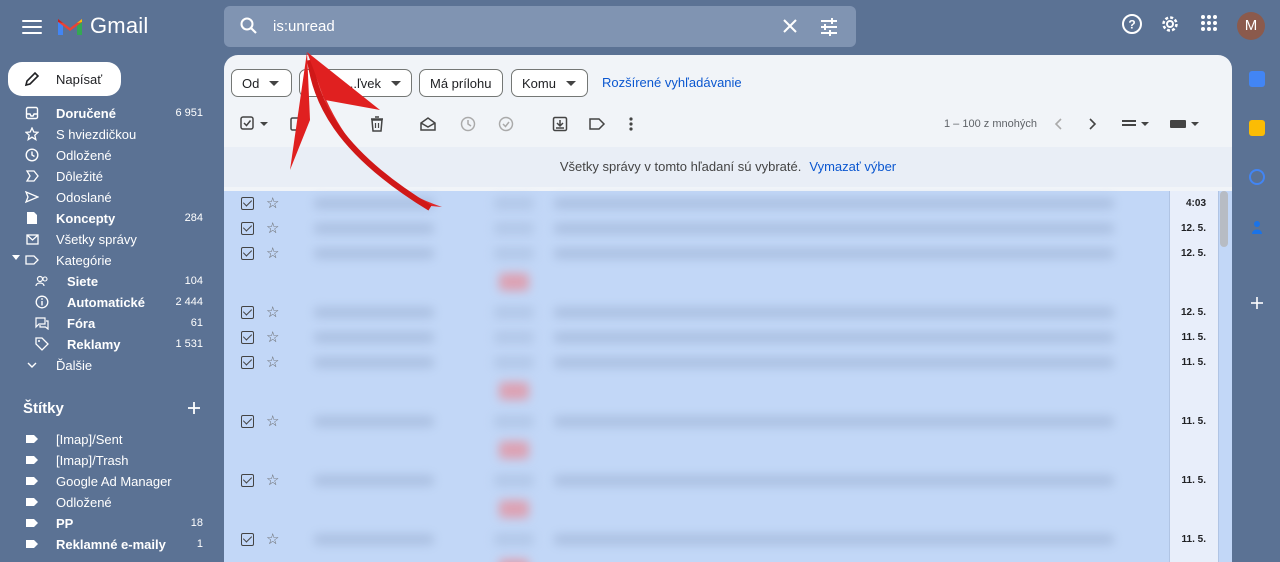 The height and width of the screenshot is (562, 1280). What do you see at coordinates (107, 365) in the screenshot?
I see `sidebar-more-0: Ďalšie` at bounding box center [107, 365].